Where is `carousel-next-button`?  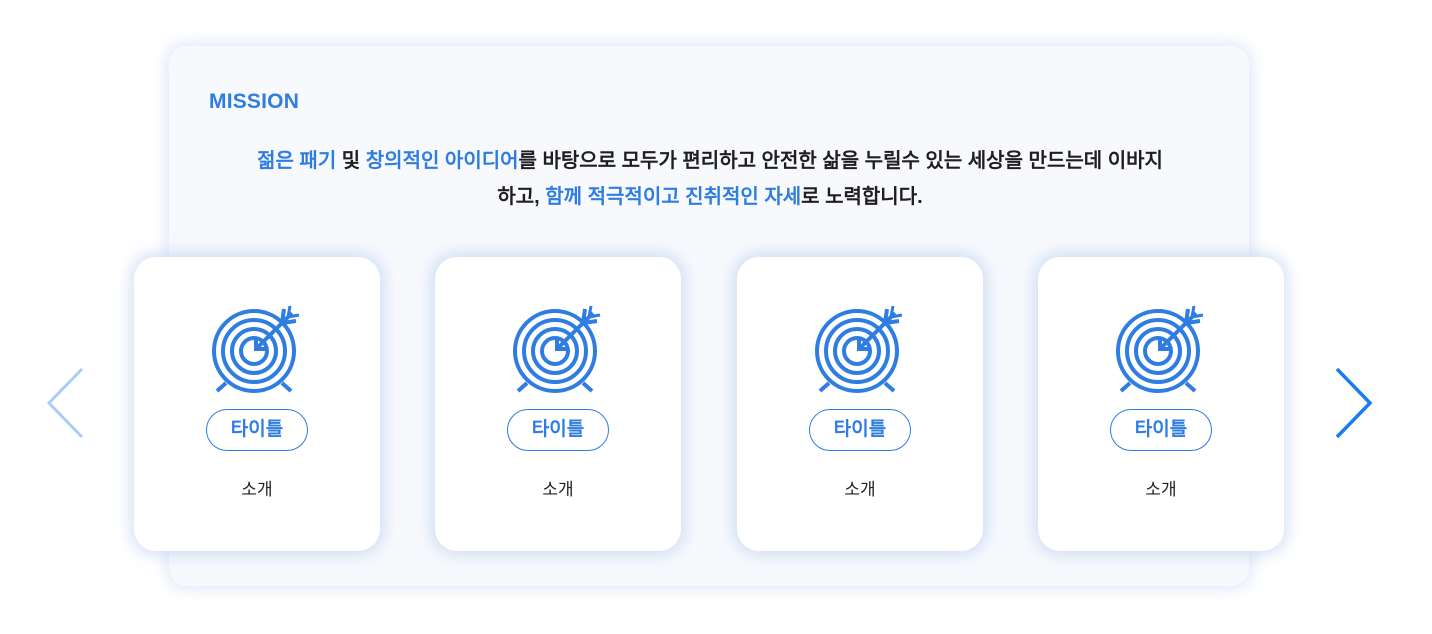
carousel-next-button is located at coordinates (1354, 403).